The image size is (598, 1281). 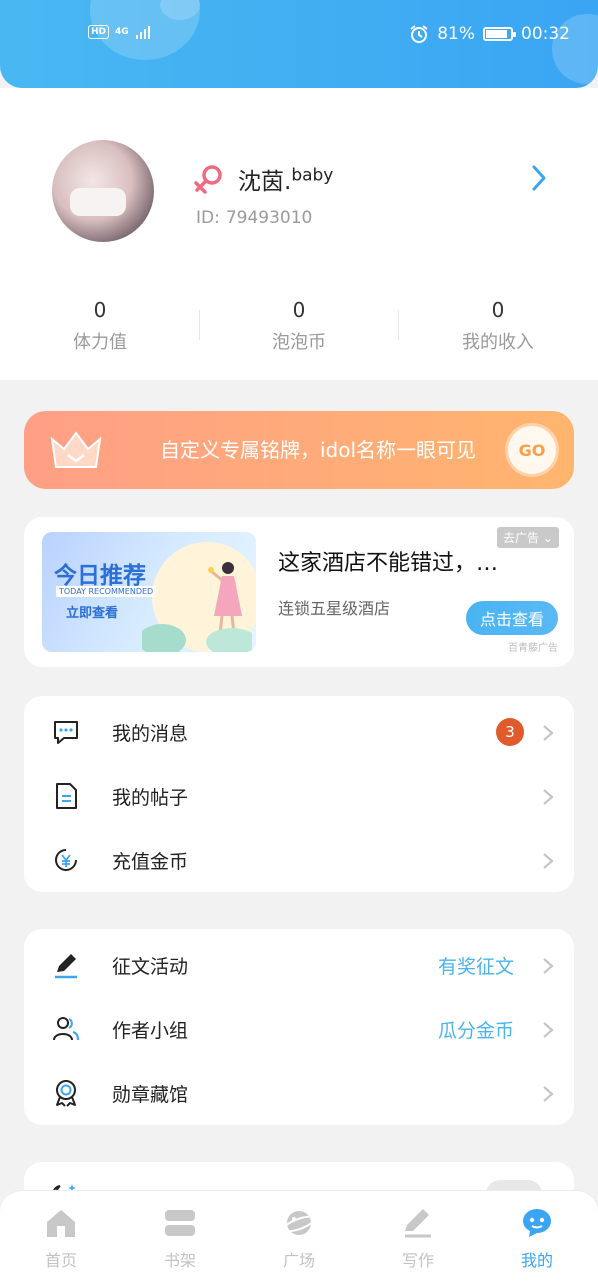 I want to click on avatar, so click(x=103, y=191).